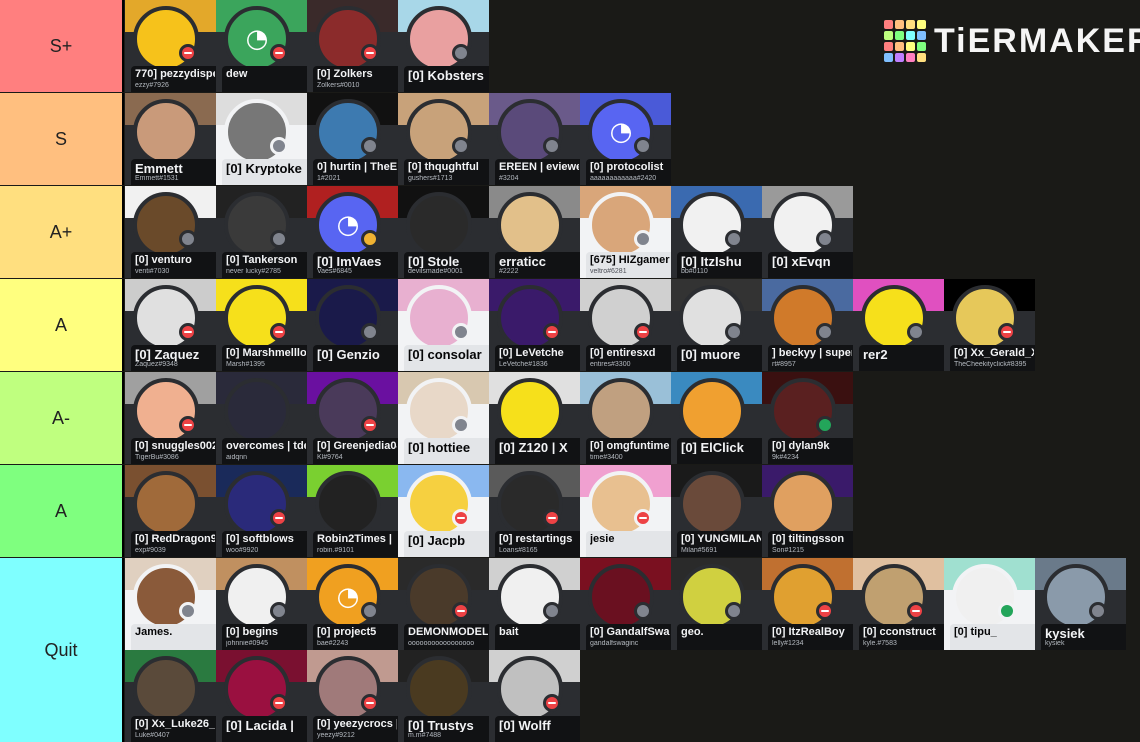 Image resolution: width=1140 pixels, height=742 pixels. Describe the element at coordinates (716, 232) in the screenshot. I see `tier-item-card: [0] ItzIshu bb#0110` at that location.